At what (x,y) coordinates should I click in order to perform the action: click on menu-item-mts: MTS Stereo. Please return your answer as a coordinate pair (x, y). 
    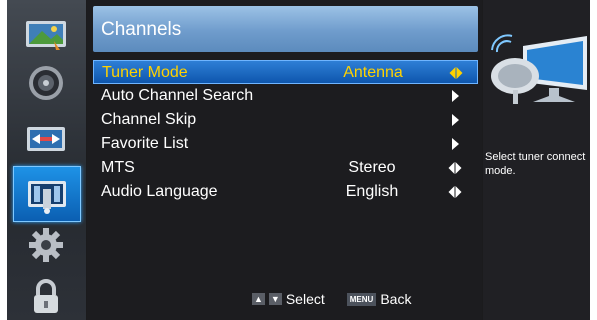
    Looking at the image, I should click on (285, 168).